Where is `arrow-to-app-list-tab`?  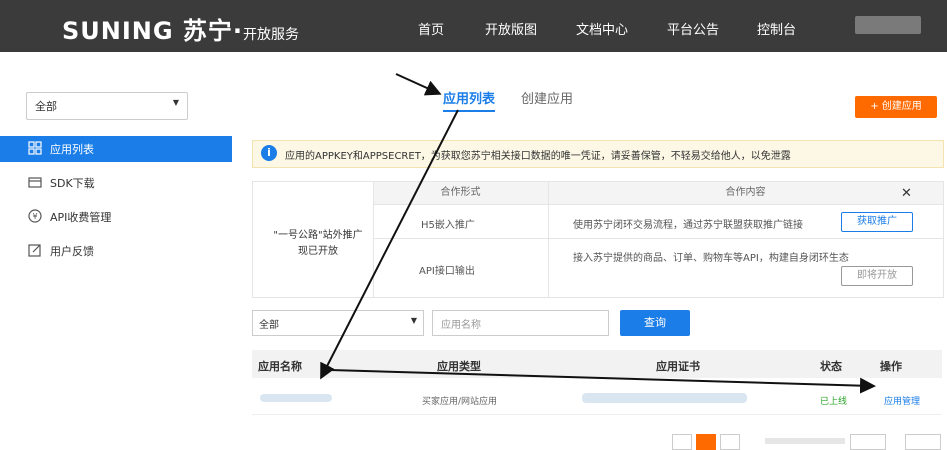 arrow-to-app-list-tab is located at coordinates (418, 84).